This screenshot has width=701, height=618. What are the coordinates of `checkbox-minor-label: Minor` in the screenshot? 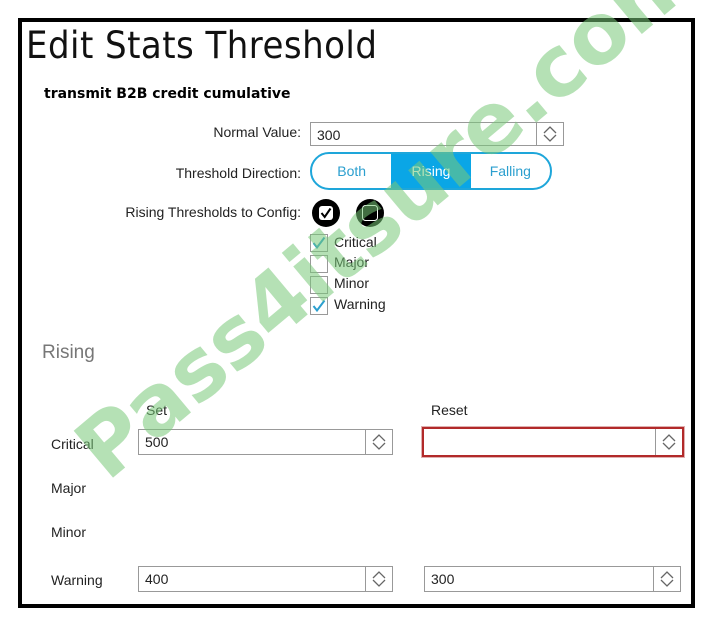 It's located at (352, 283).